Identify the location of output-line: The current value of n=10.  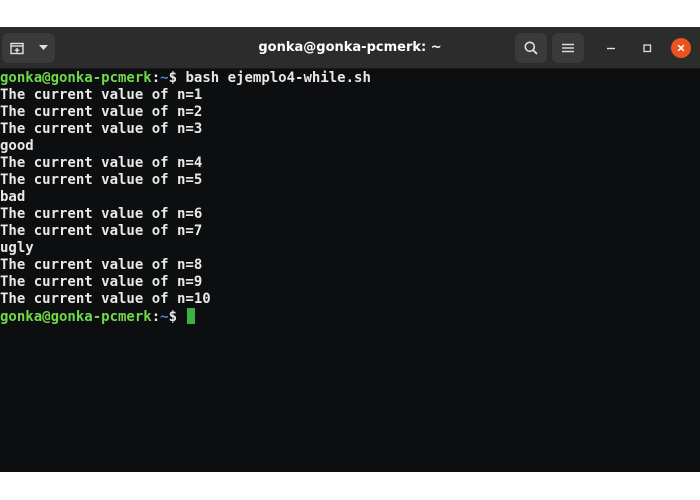
(105, 299).